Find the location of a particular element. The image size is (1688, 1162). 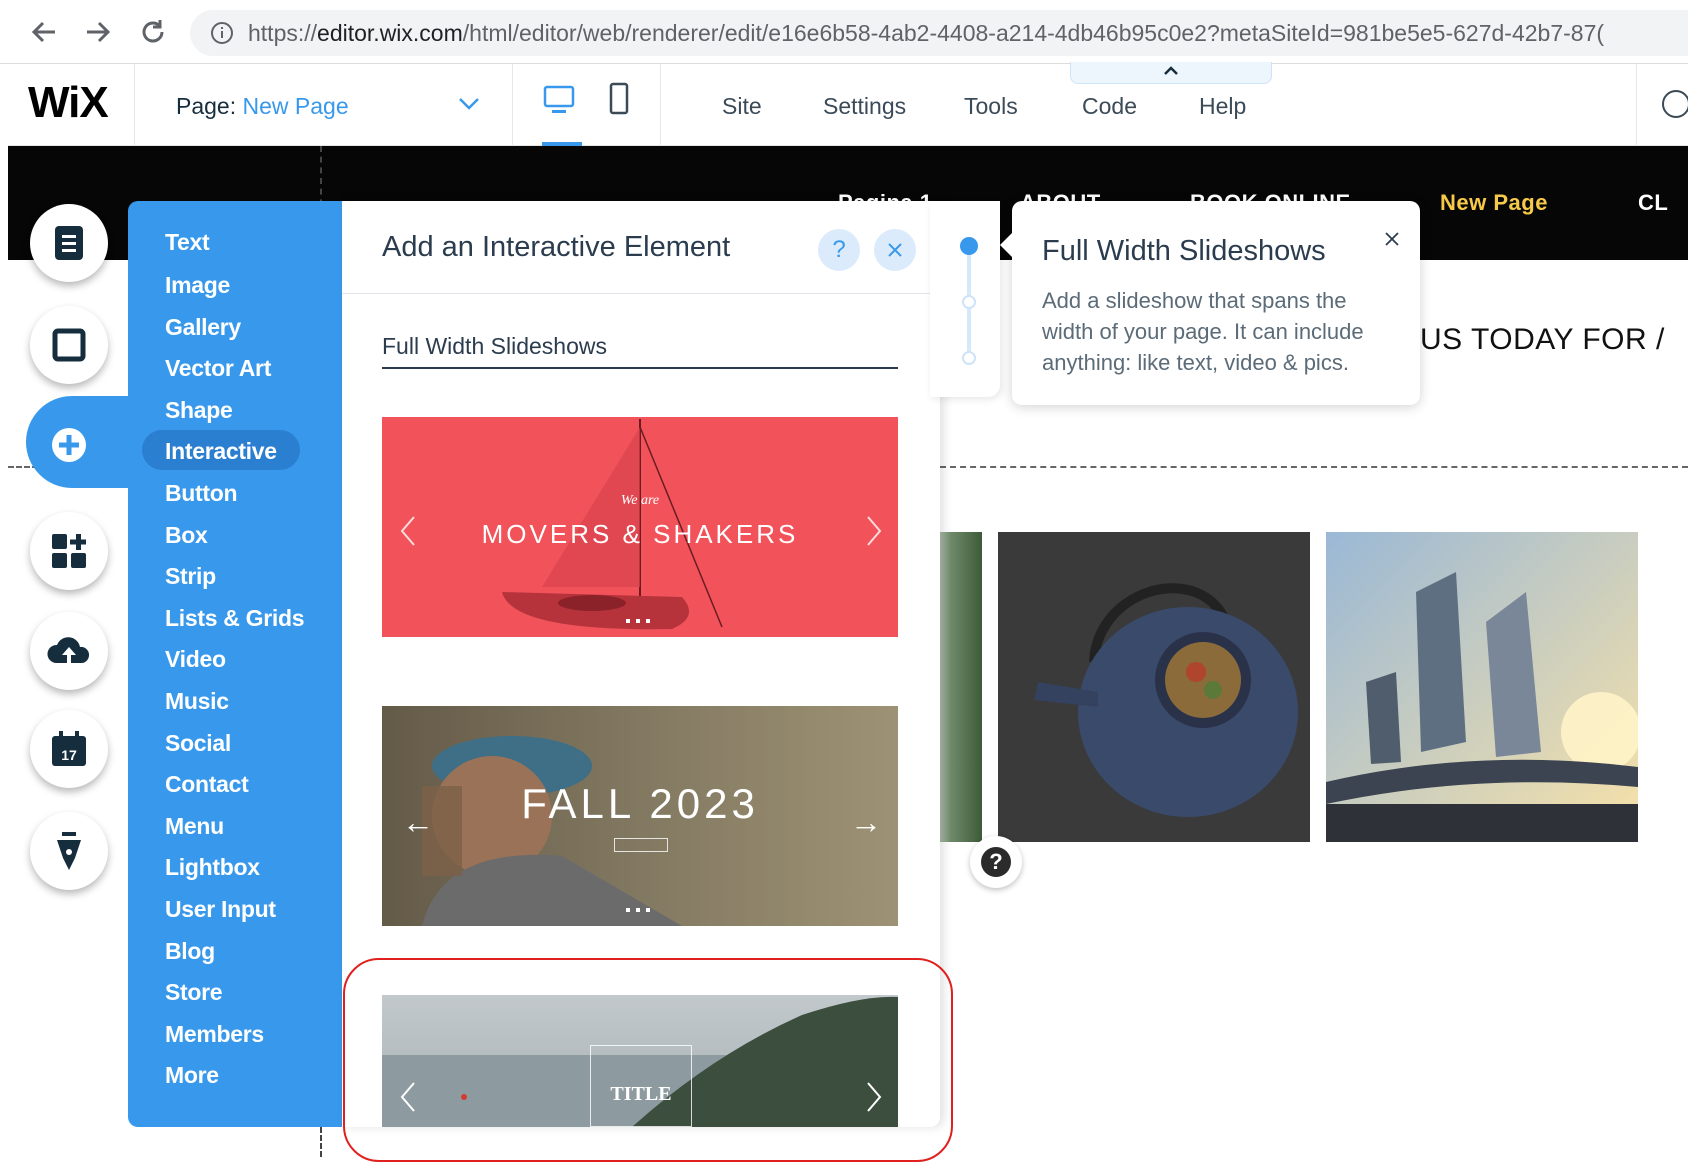

thumb1-title: MOVERS & SHAKERS is located at coordinates (640, 534).